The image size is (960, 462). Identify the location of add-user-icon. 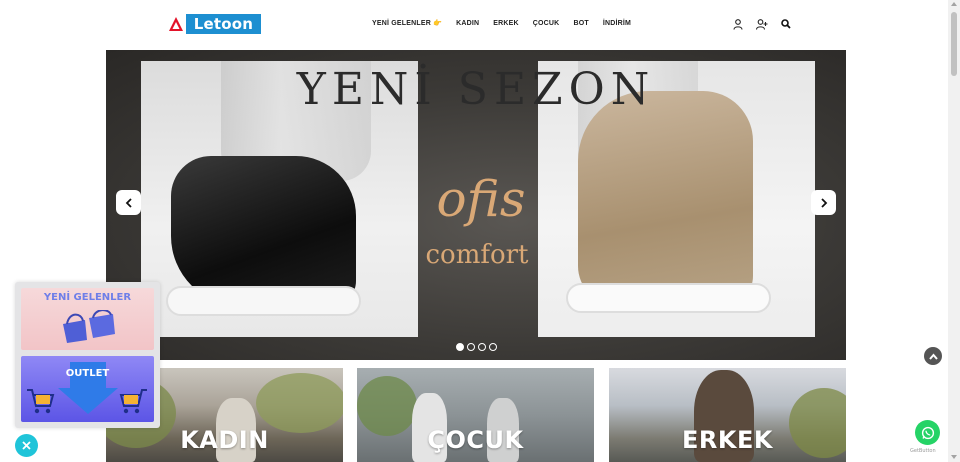
(762, 24).